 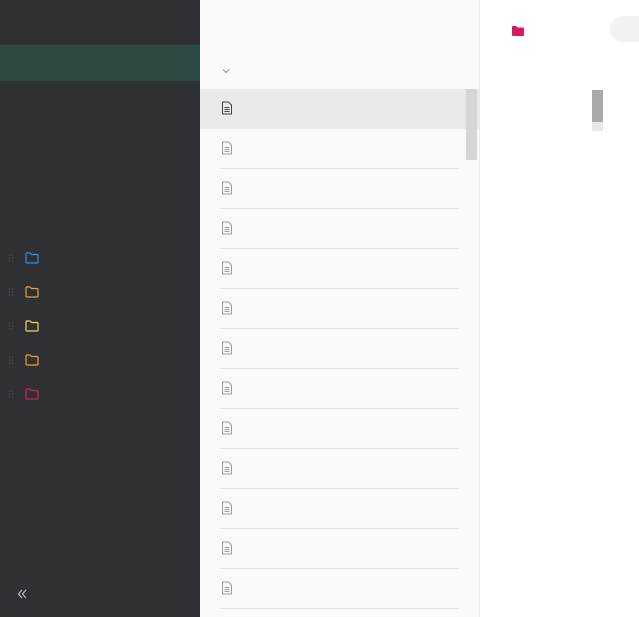 I want to click on note-list-scrollbar, so click(x=471, y=124).